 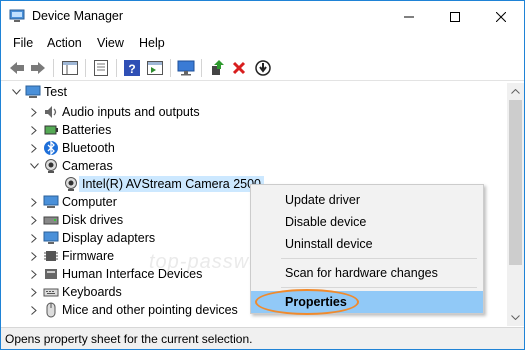 I want to click on back-icon, so click(x=17, y=68).